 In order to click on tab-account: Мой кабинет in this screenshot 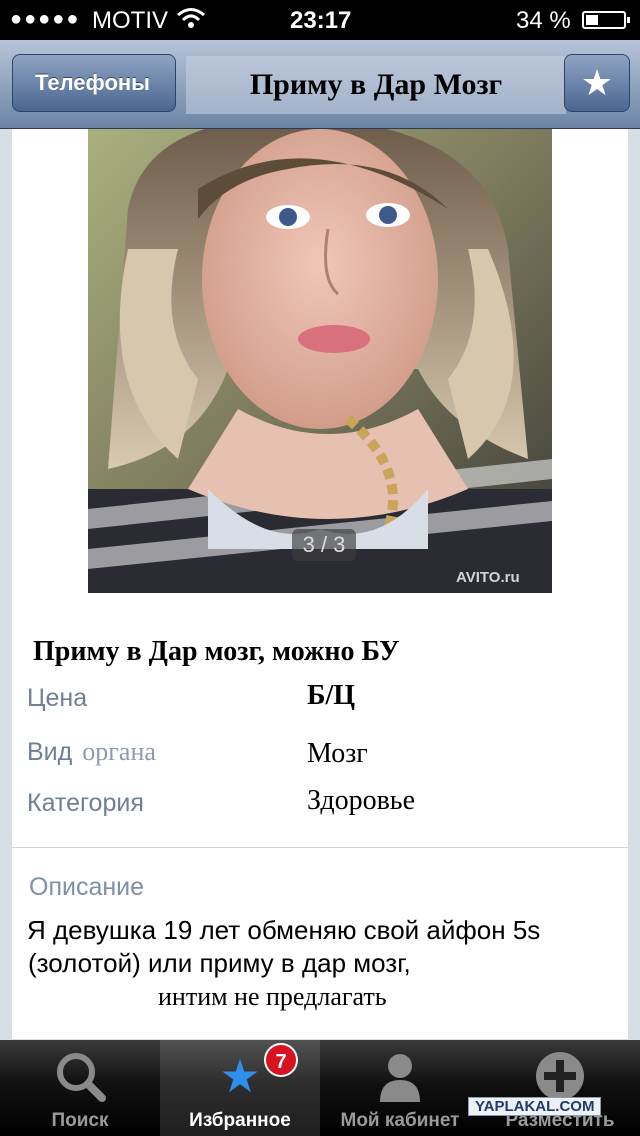, I will do `click(400, 1088)`.